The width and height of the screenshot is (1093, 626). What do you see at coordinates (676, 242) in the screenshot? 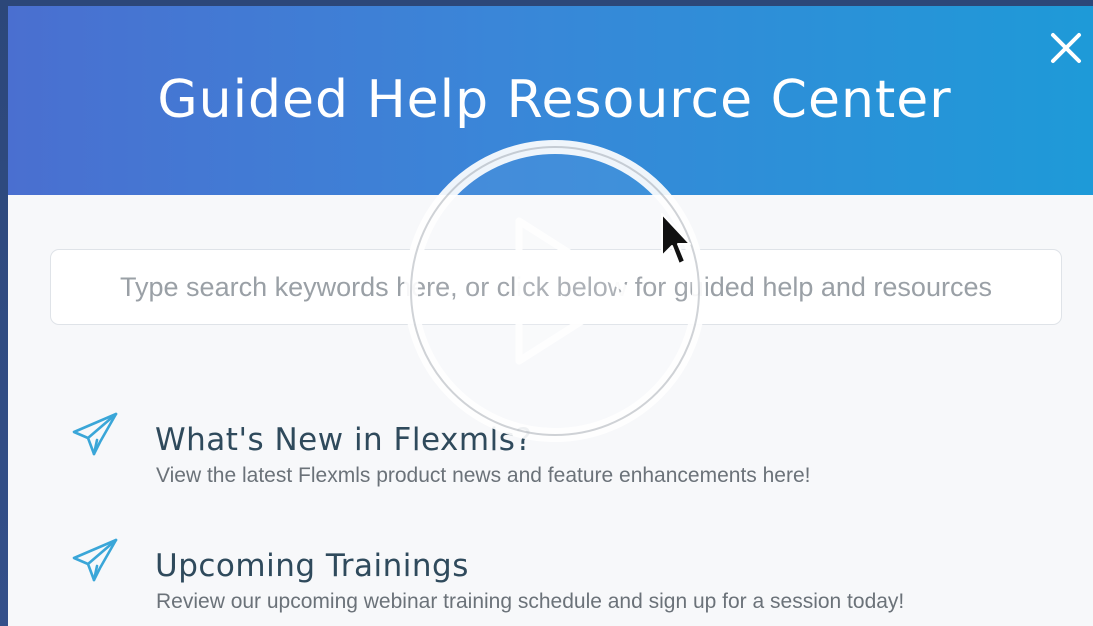
I see `mouse-pointer-icon` at bounding box center [676, 242].